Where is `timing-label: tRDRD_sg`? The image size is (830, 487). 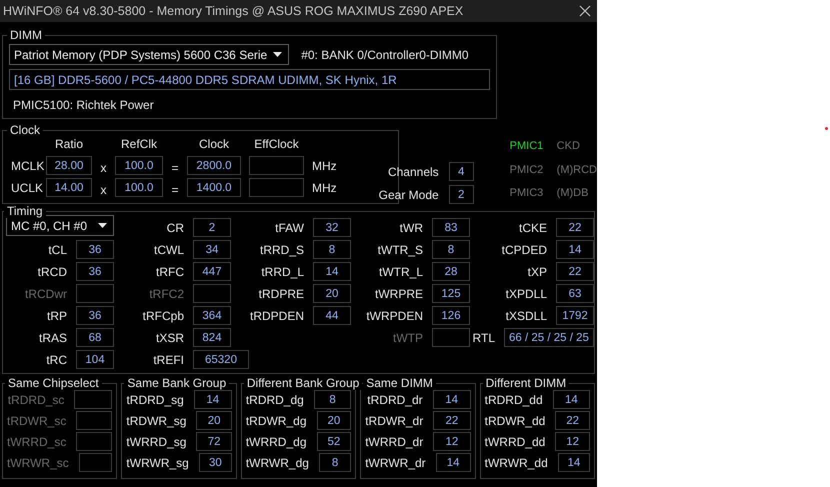 timing-label: tRDRD_sg is located at coordinates (155, 399).